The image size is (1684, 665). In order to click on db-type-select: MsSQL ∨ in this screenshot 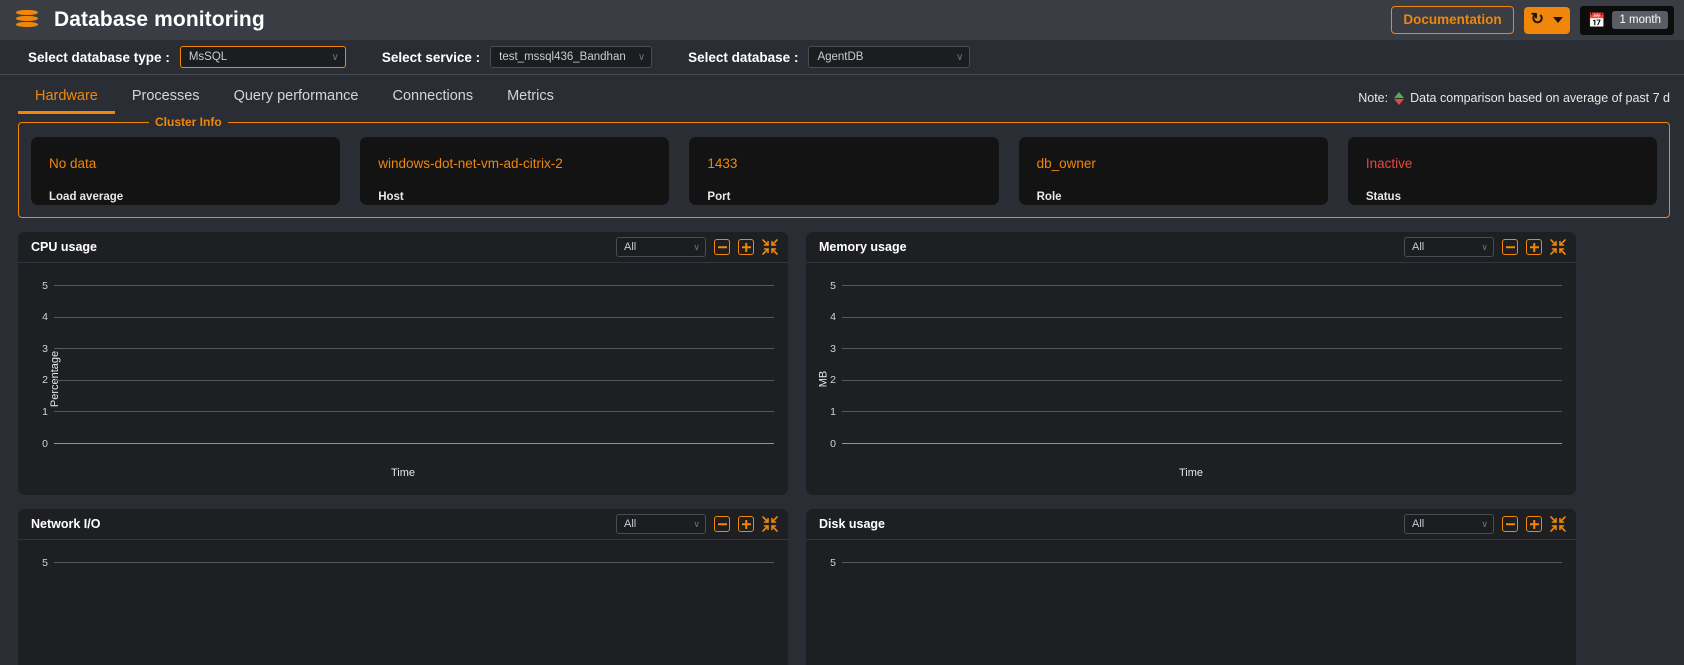, I will do `click(262, 57)`.